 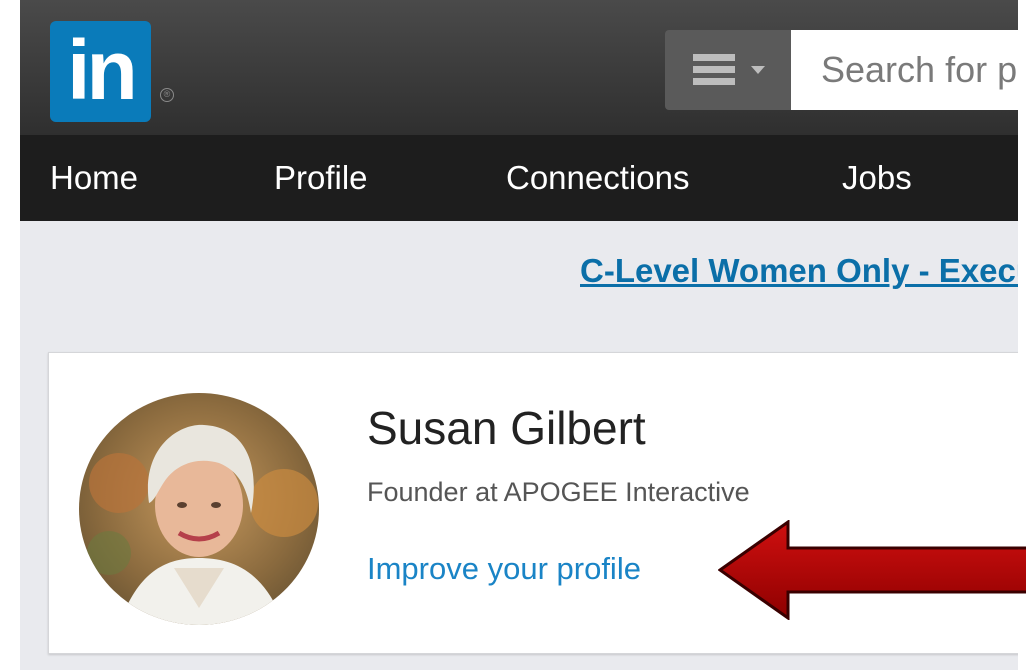 What do you see at coordinates (100, 71) in the screenshot?
I see `linkedin-logo: in` at bounding box center [100, 71].